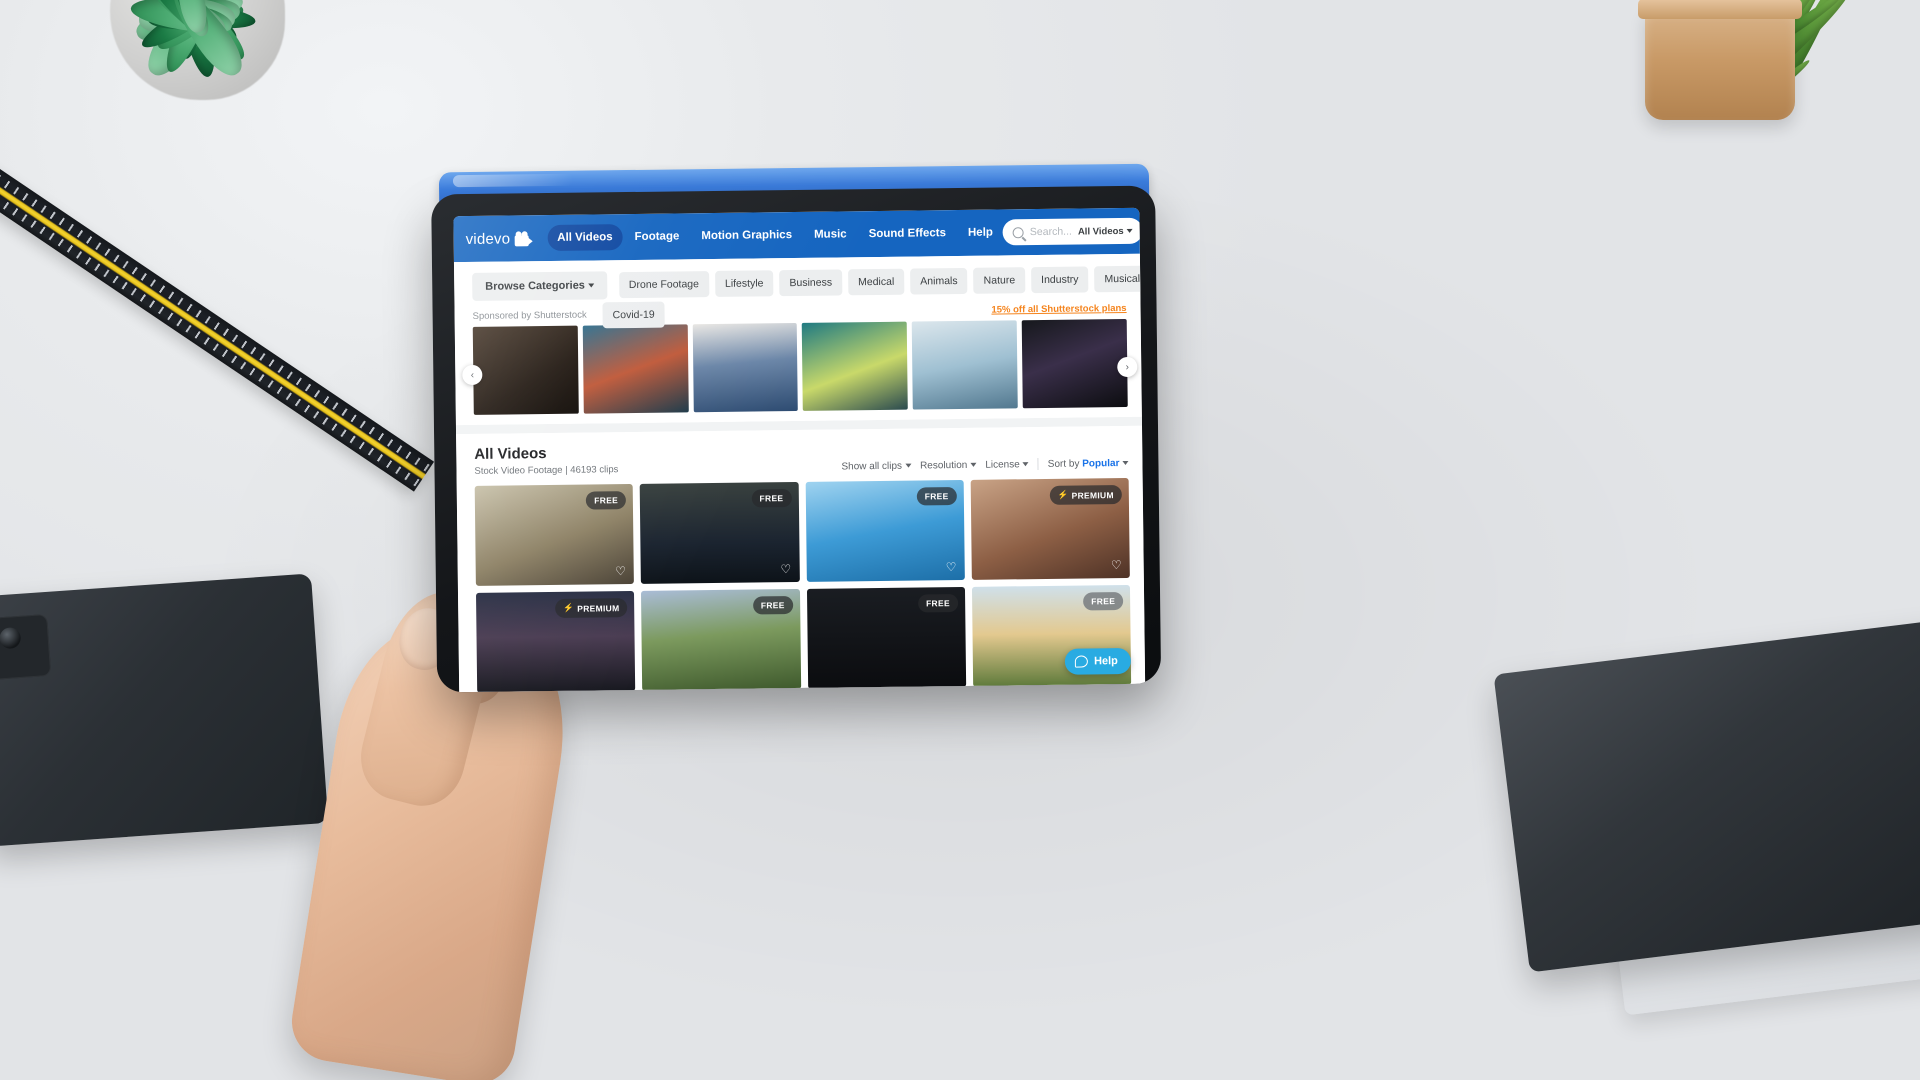 This screenshot has width=1920, height=1080. What do you see at coordinates (746, 235) in the screenshot?
I see `nav-link-motion-graphics: Motion Graphics` at bounding box center [746, 235].